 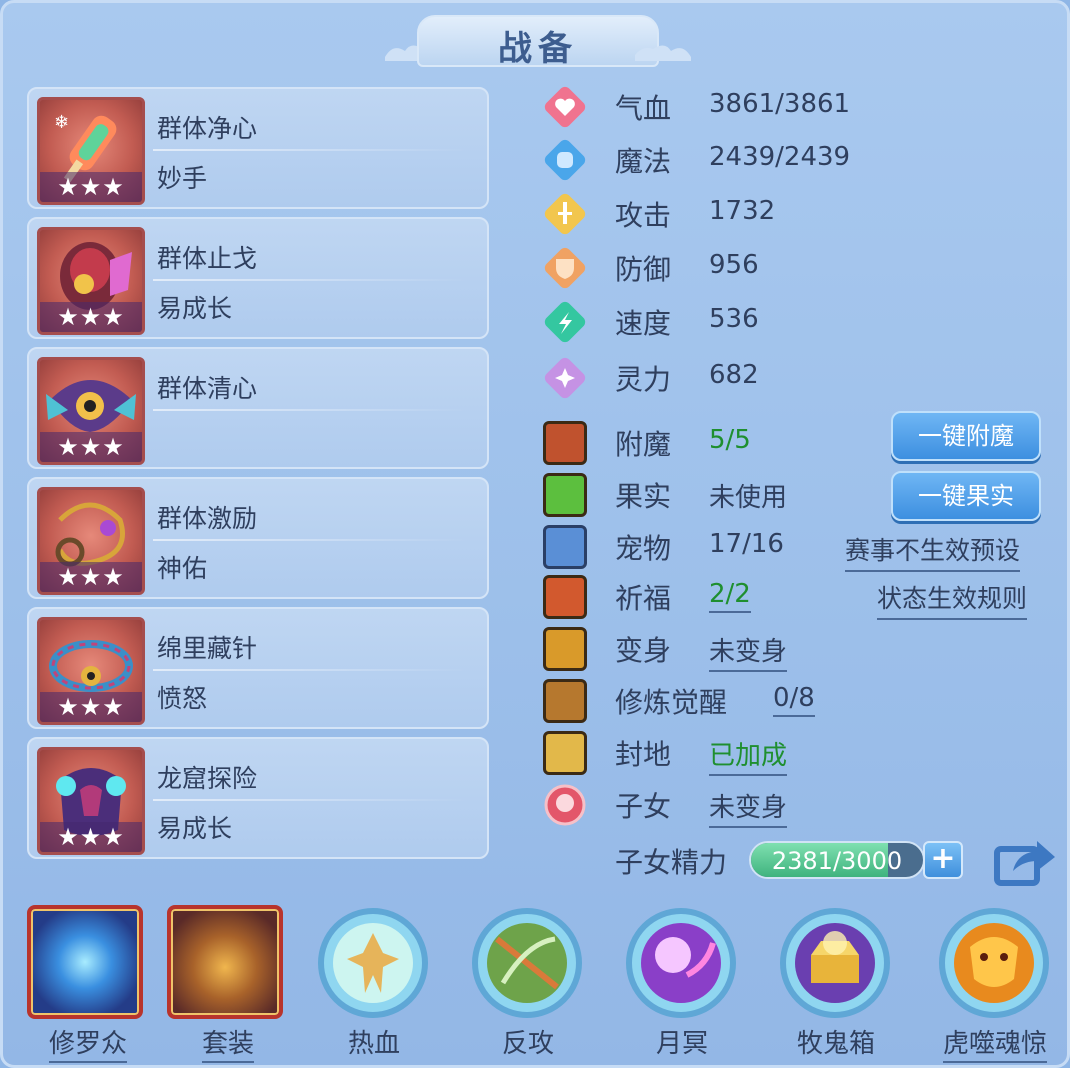 What do you see at coordinates (643, 548) in the screenshot?
I see `stat-label: 宠物` at bounding box center [643, 548].